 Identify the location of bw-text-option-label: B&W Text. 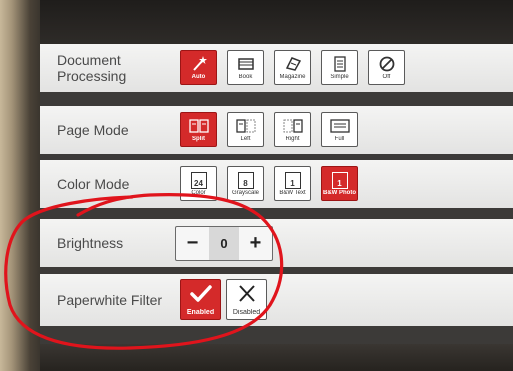
(292, 193).